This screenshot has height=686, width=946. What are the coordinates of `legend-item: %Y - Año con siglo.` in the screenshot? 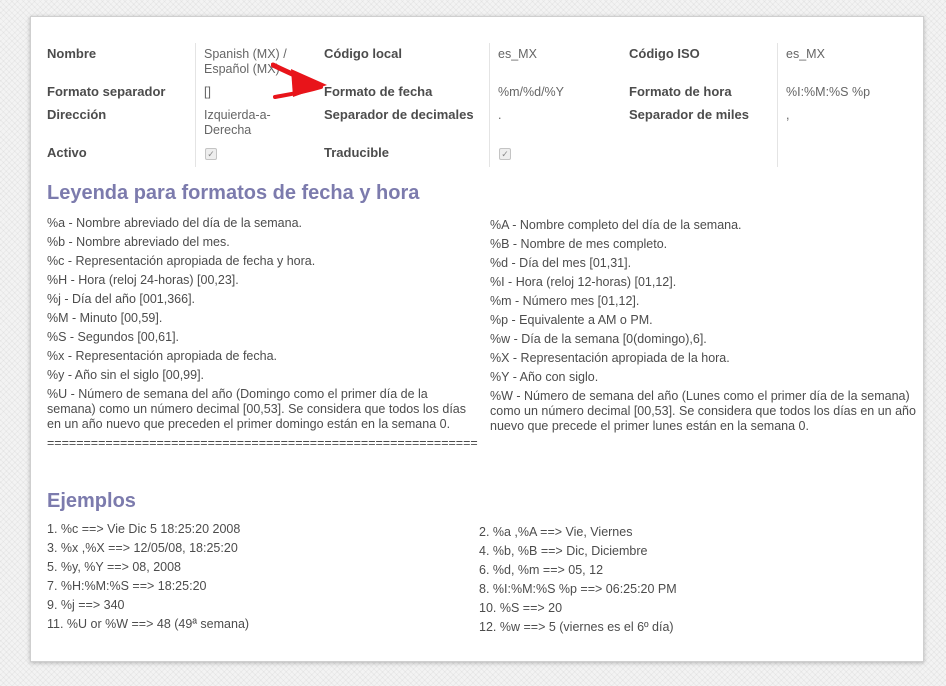 It's located at (544, 377).